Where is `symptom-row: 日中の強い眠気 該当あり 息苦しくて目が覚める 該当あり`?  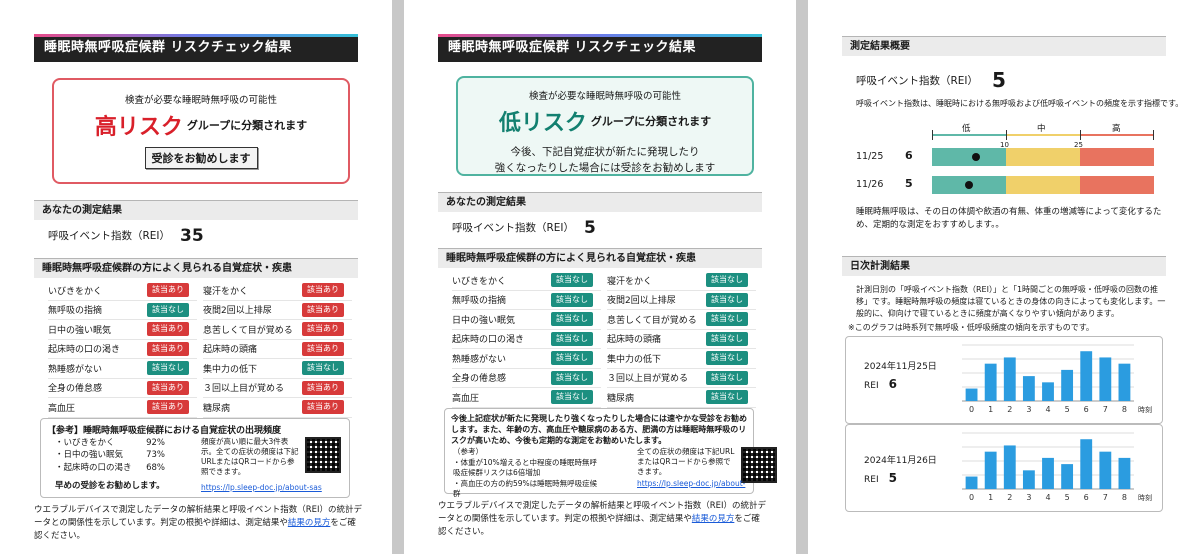 symptom-row: 日中の強い眠気 該当あり 息苦しくて目が覚める 該当あり is located at coordinates (200, 330).